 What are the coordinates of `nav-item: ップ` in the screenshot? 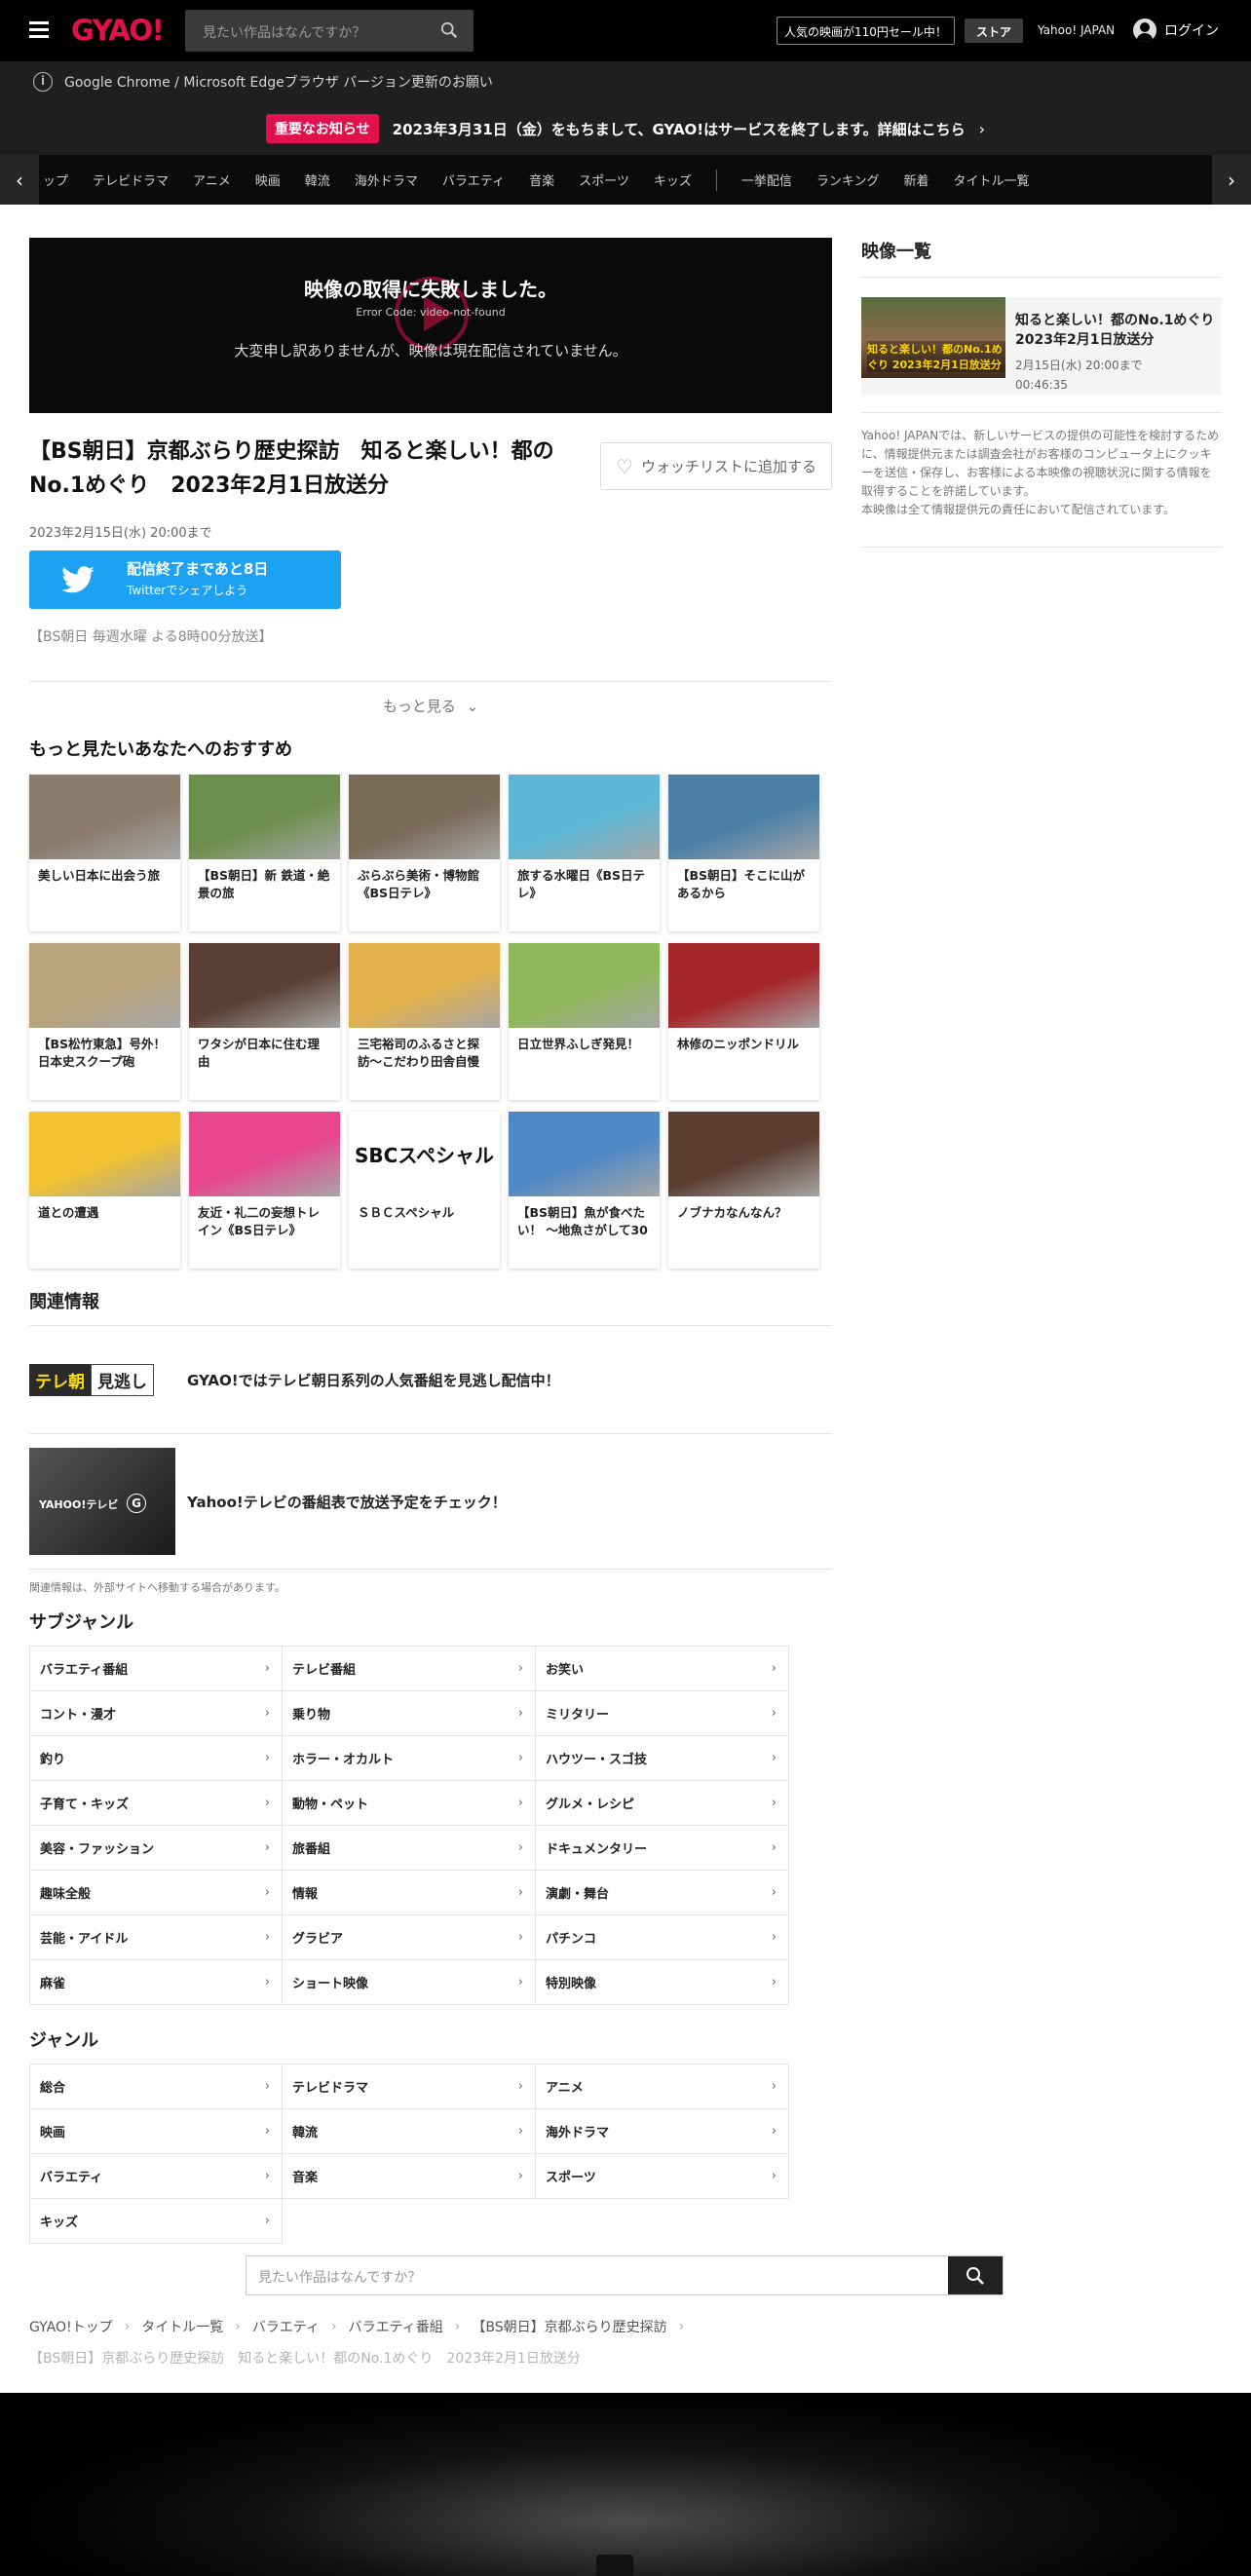 It's located at (56, 179).